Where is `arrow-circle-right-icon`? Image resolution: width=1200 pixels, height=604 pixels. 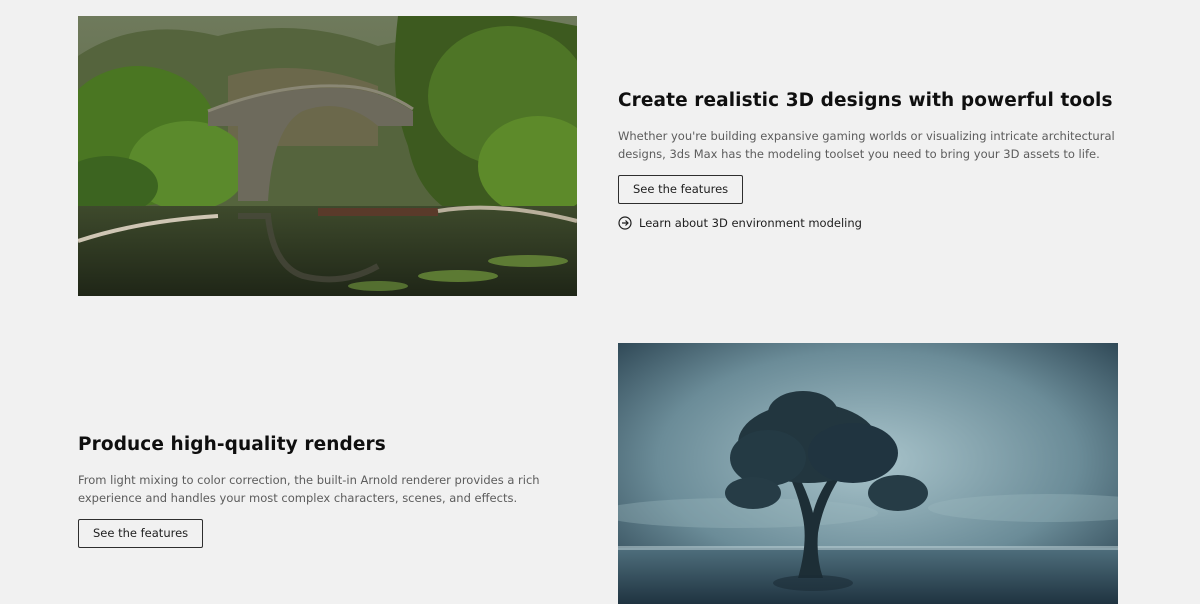 arrow-circle-right-icon is located at coordinates (625, 223).